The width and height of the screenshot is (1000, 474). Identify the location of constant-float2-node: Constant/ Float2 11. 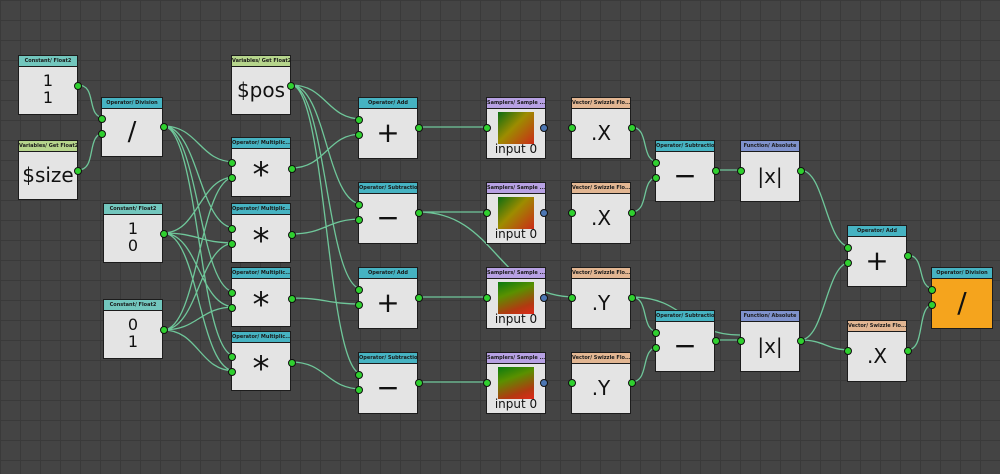
(50, 85).